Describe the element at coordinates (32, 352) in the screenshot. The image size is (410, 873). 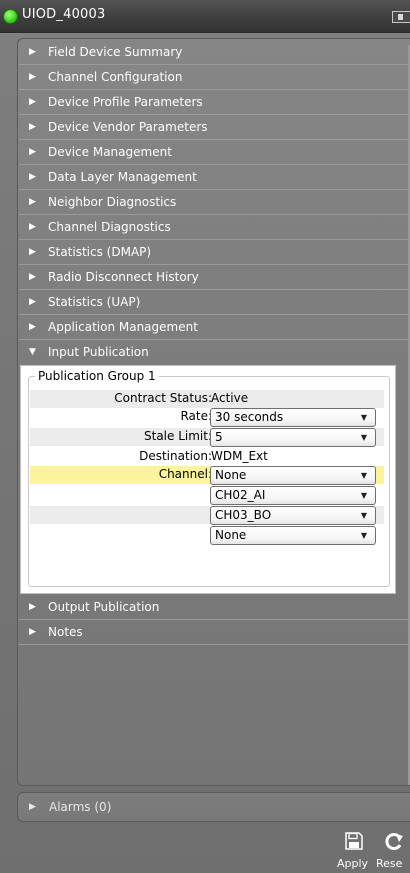
I see `triangle-down-icon: ▼` at that location.